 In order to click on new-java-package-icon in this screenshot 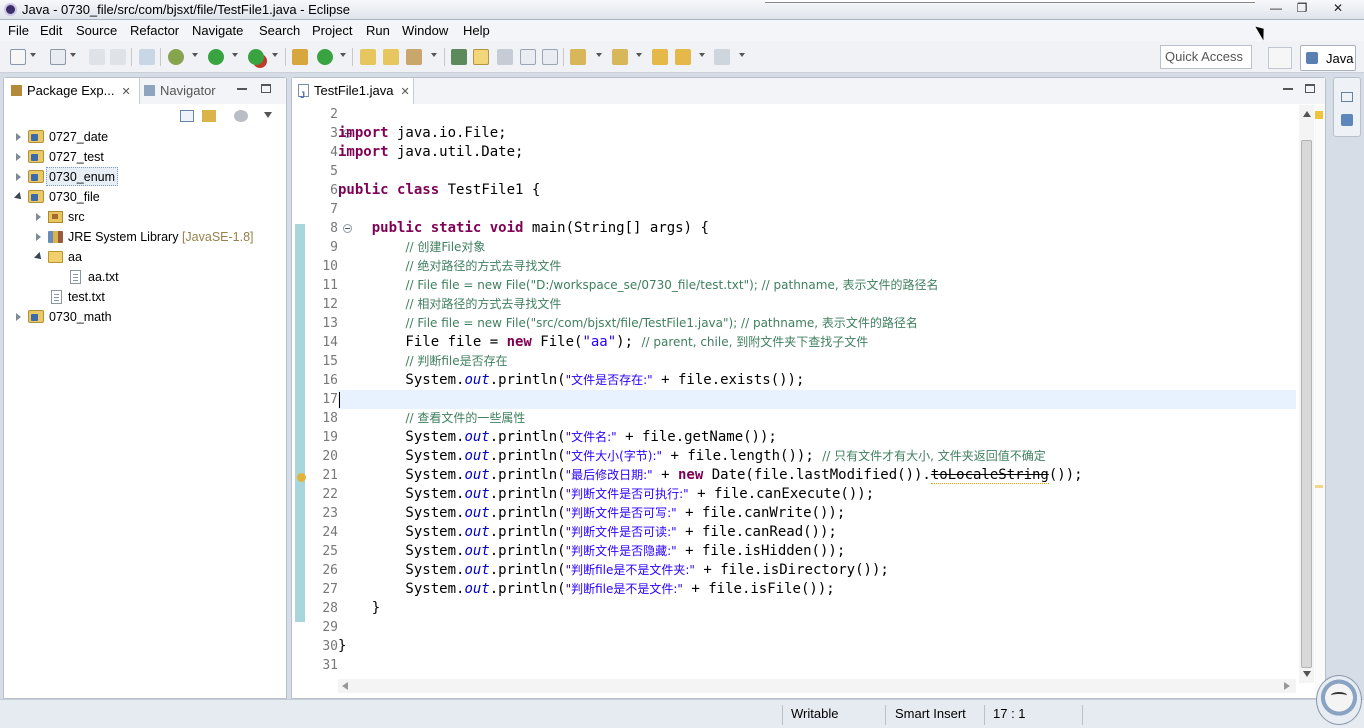, I will do `click(300, 57)`.